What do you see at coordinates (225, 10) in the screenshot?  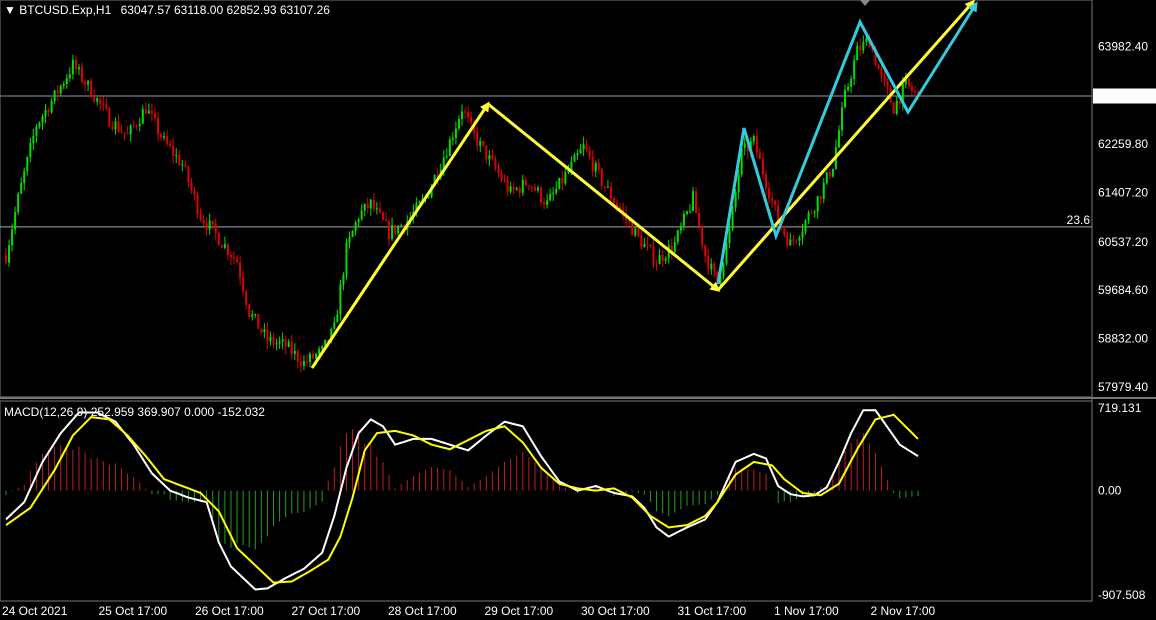 I see `ohlc-values: 63047.57 63118.00 62852.93 63107.26` at bounding box center [225, 10].